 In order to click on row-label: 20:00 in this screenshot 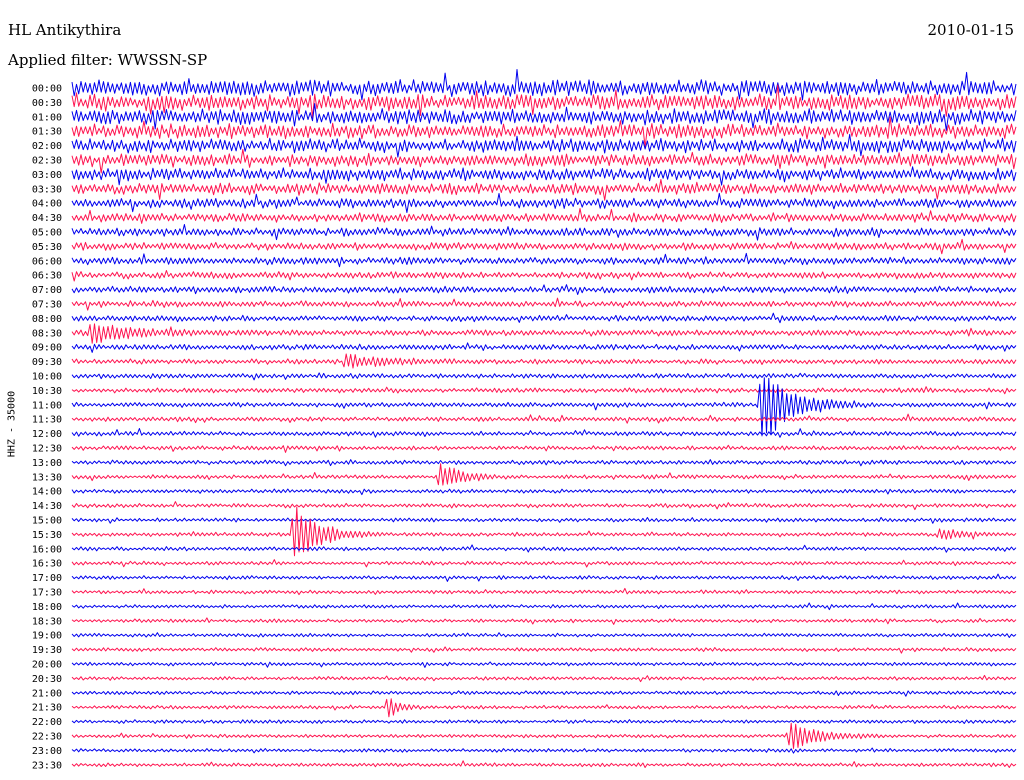, I will do `click(47, 665)`.